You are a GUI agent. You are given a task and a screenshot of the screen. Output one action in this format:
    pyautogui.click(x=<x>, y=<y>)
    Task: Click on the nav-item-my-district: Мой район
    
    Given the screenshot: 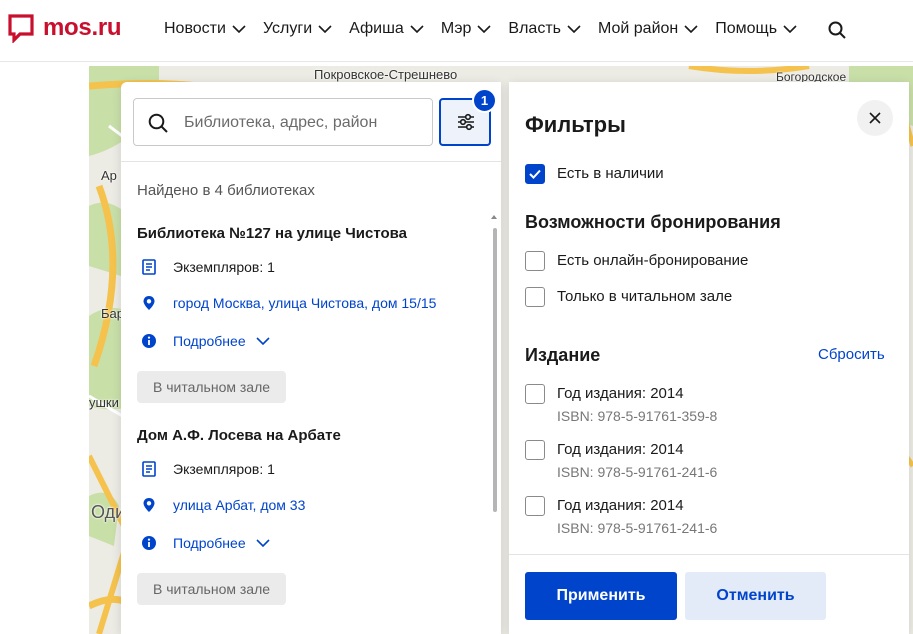 What is the action you would take?
    pyautogui.click(x=648, y=29)
    